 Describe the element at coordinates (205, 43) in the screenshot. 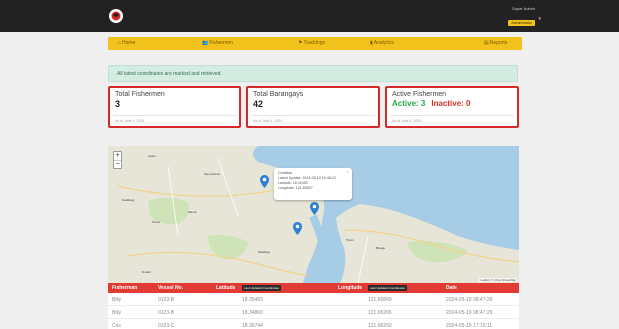

I see `users-icon: 👥` at that location.